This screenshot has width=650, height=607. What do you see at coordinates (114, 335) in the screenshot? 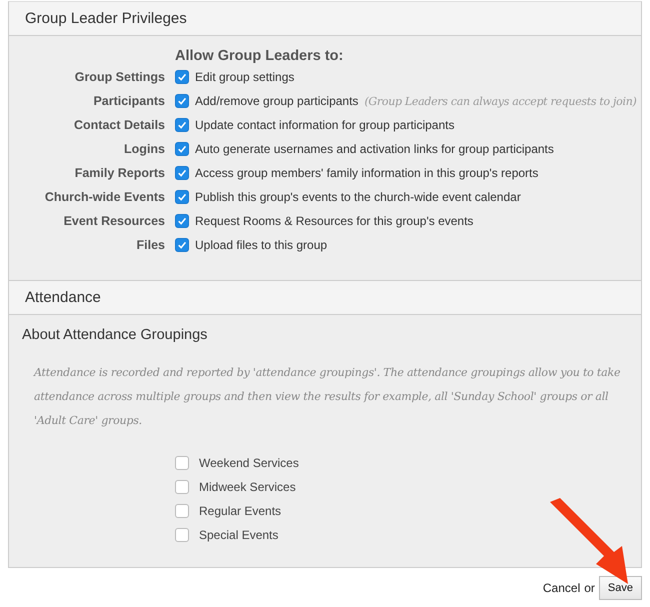
I see `subsection-title: About Attendance Groupings` at bounding box center [114, 335].